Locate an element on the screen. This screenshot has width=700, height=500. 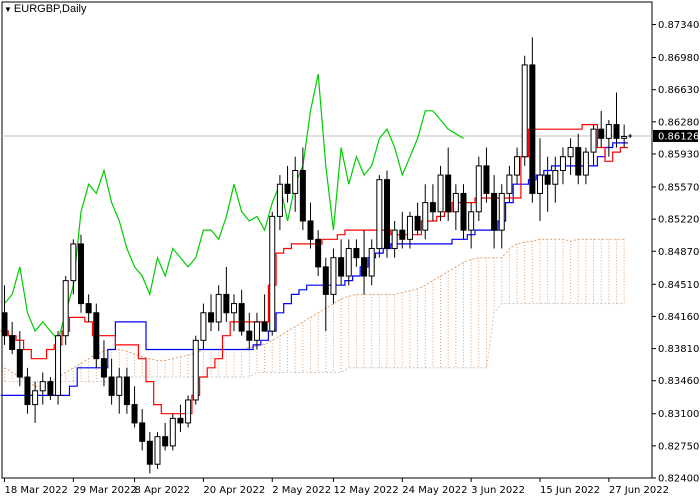
x-tick-label: 15 Jun 2022 is located at coordinates (570, 490).